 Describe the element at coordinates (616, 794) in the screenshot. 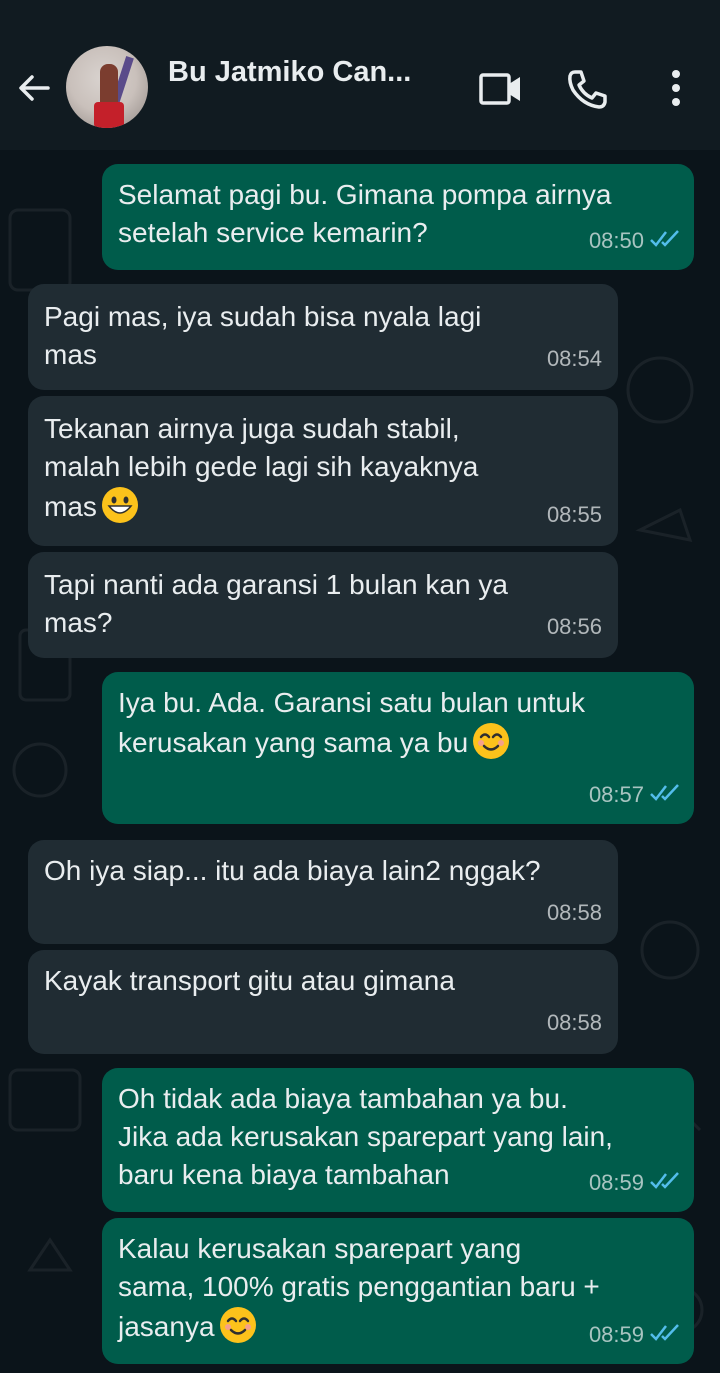

I see `message-time: 08:57` at that location.